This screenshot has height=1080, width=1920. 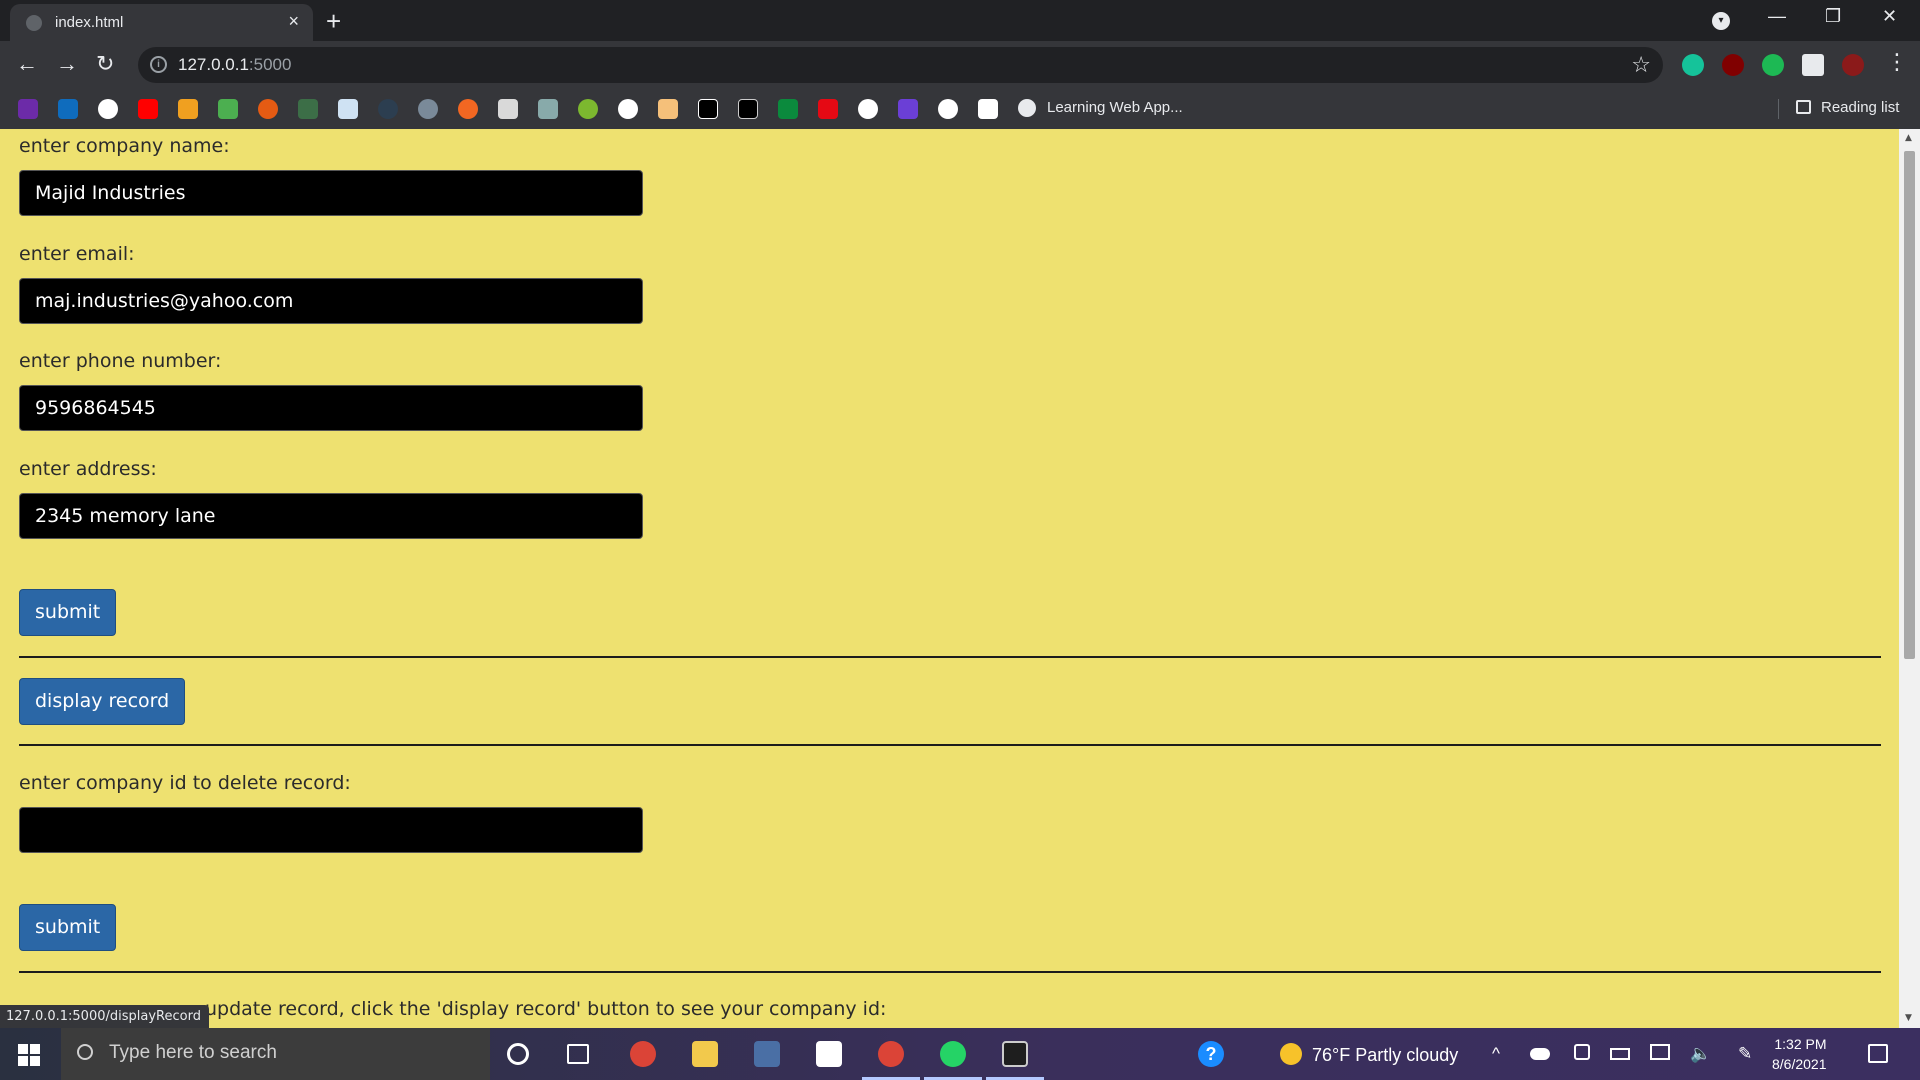 I want to click on tray-overflow-icon: ^, so click(x=1496, y=1054).